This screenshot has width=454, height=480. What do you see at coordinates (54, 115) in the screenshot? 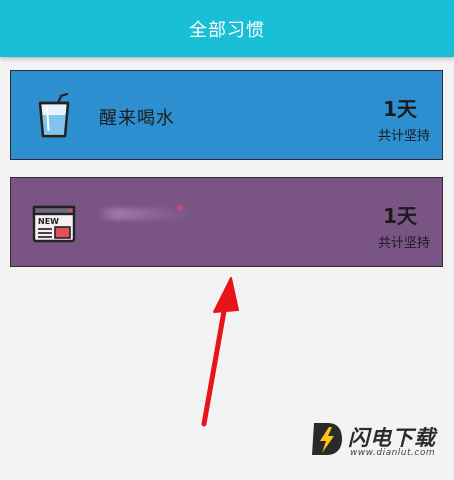
I see `water-glass-icon` at bounding box center [54, 115].